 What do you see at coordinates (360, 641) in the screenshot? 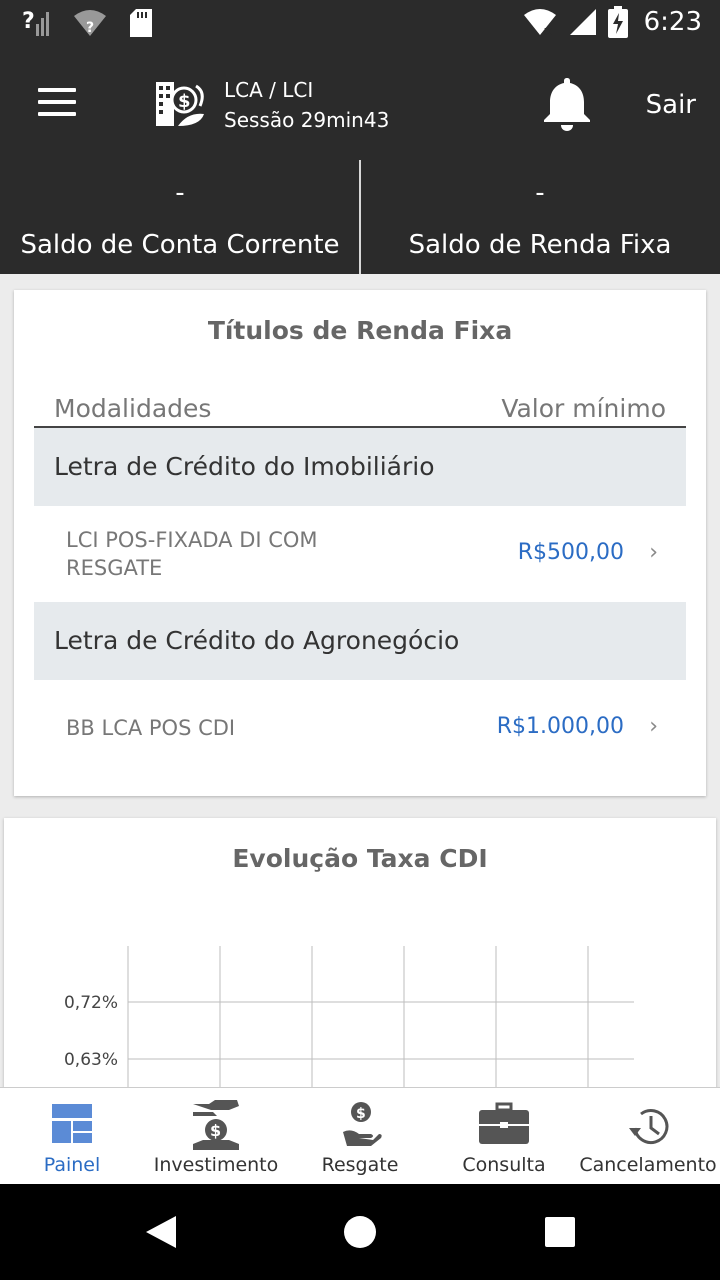
I see `group-header-lca: Letra de Crédito do Agronegócio` at bounding box center [360, 641].